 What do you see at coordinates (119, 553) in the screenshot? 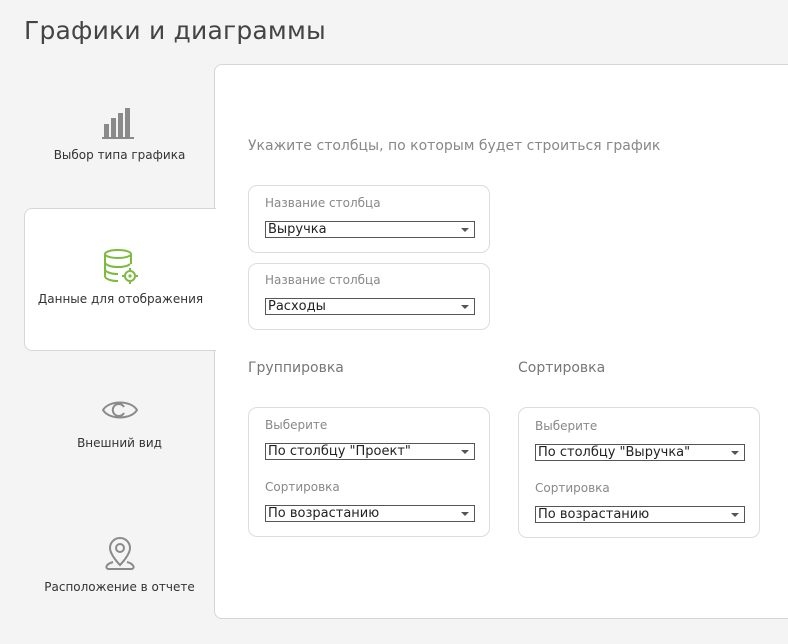
I see `location-pin-icon` at bounding box center [119, 553].